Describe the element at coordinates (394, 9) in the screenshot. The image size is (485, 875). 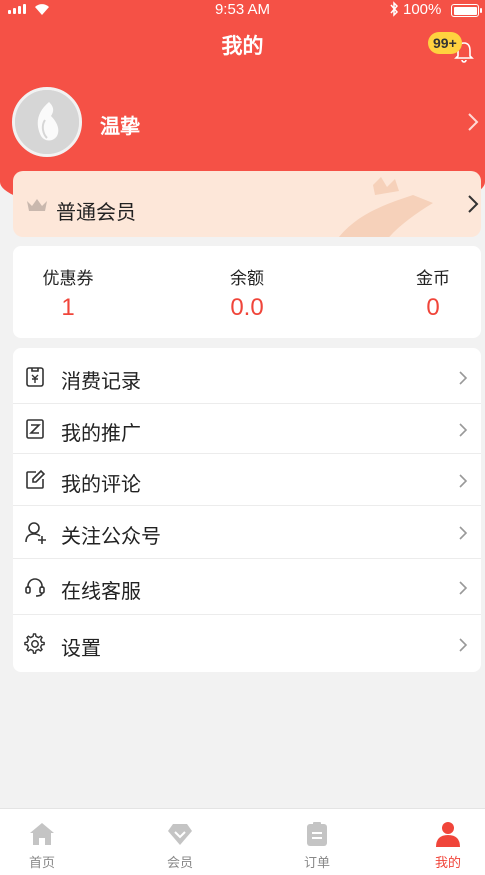
I see `bluetooth-icon` at that location.